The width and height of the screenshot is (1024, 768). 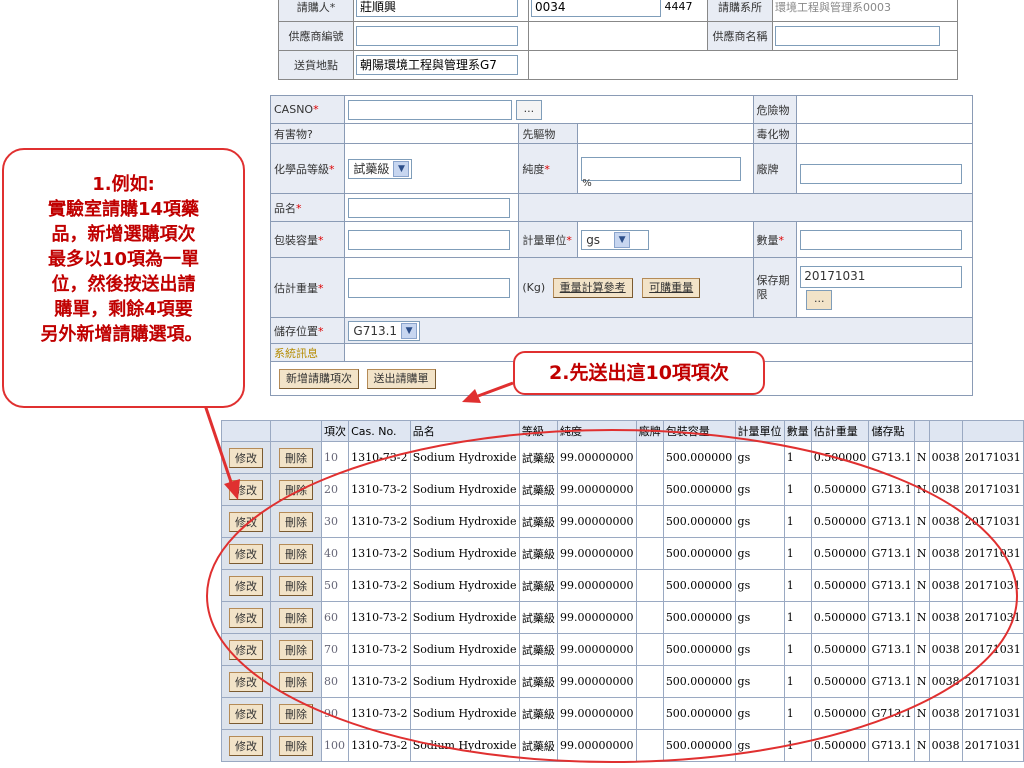 What do you see at coordinates (123, 309) in the screenshot?
I see `callout-line: 購單，剩餘4項要` at bounding box center [123, 309].